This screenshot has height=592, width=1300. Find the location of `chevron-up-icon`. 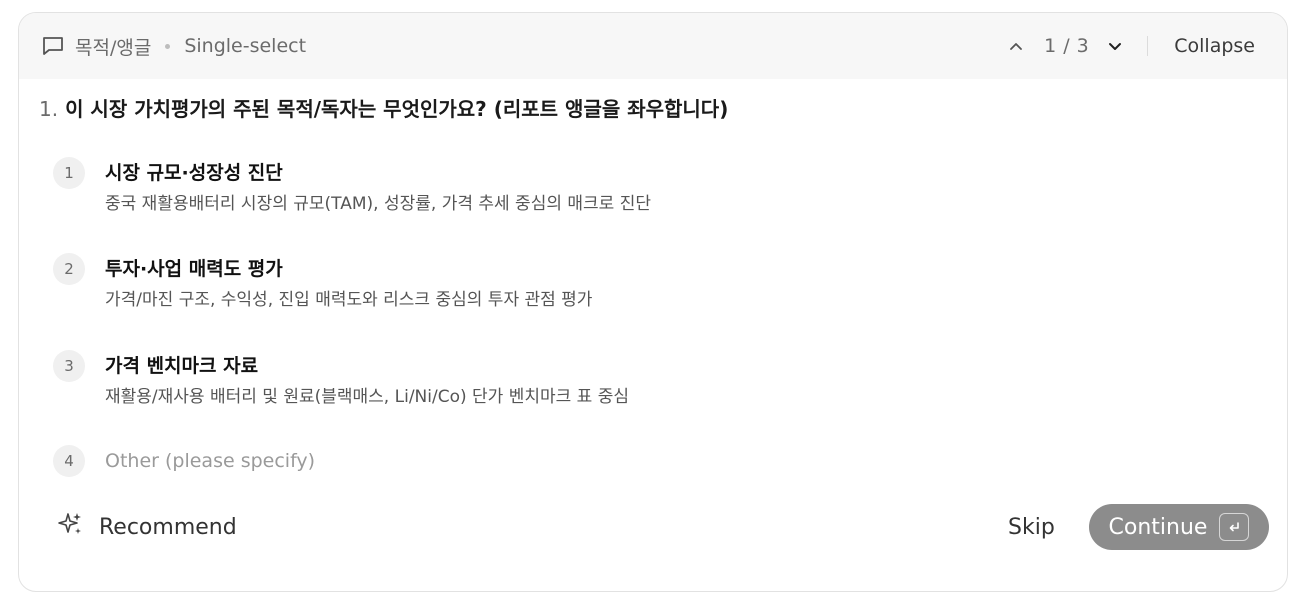

chevron-up-icon is located at coordinates (1016, 46).